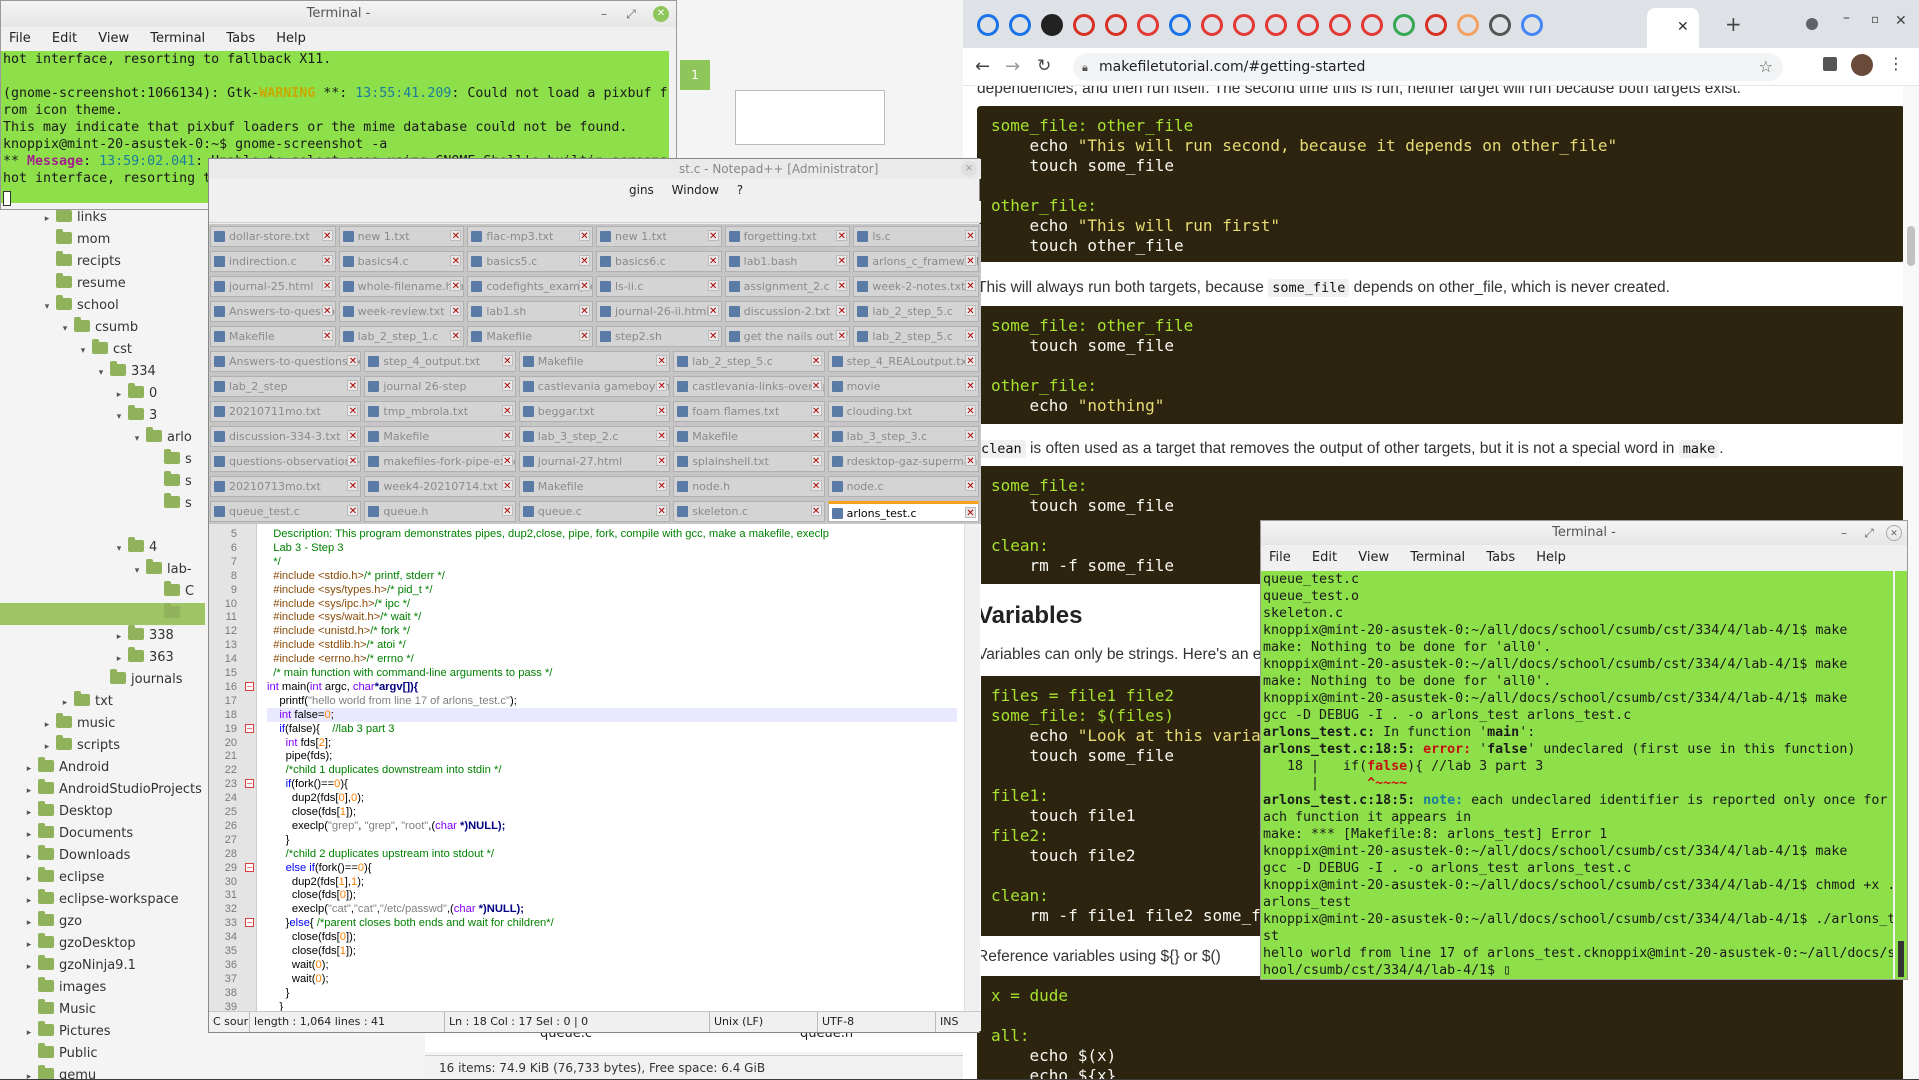 This screenshot has width=1919, height=1080. I want to click on file-tab: questions-observations-notes.txt✕, so click(286, 461).